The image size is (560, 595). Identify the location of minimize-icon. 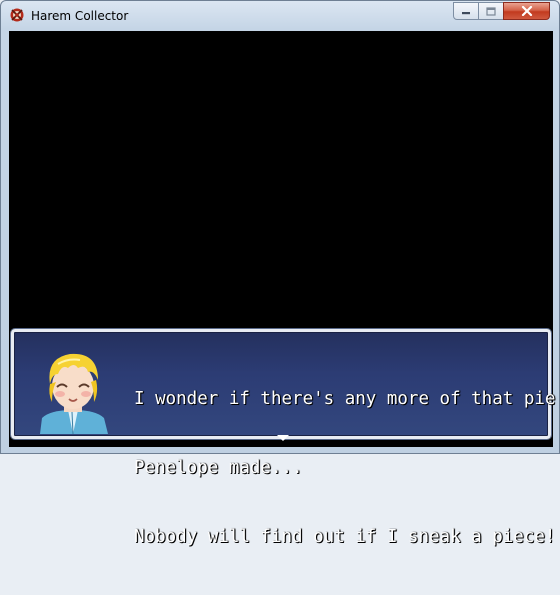
(466, 13).